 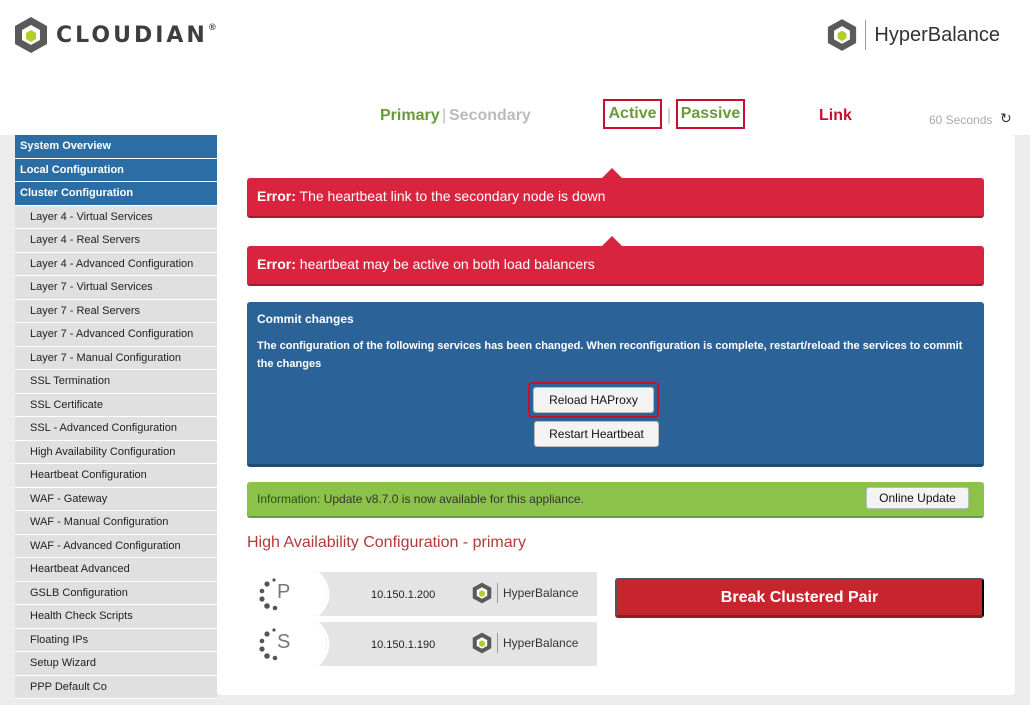 What do you see at coordinates (799, 598) in the screenshot?
I see `break-clustered-pair-button: Break Clustered Pair` at bounding box center [799, 598].